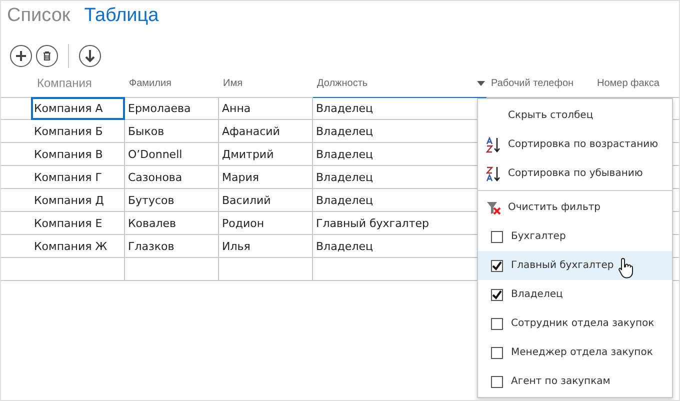  What do you see at coordinates (148, 83) in the screenshot?
I see `column-header: Фамилия` at bounding box center [148, 83].